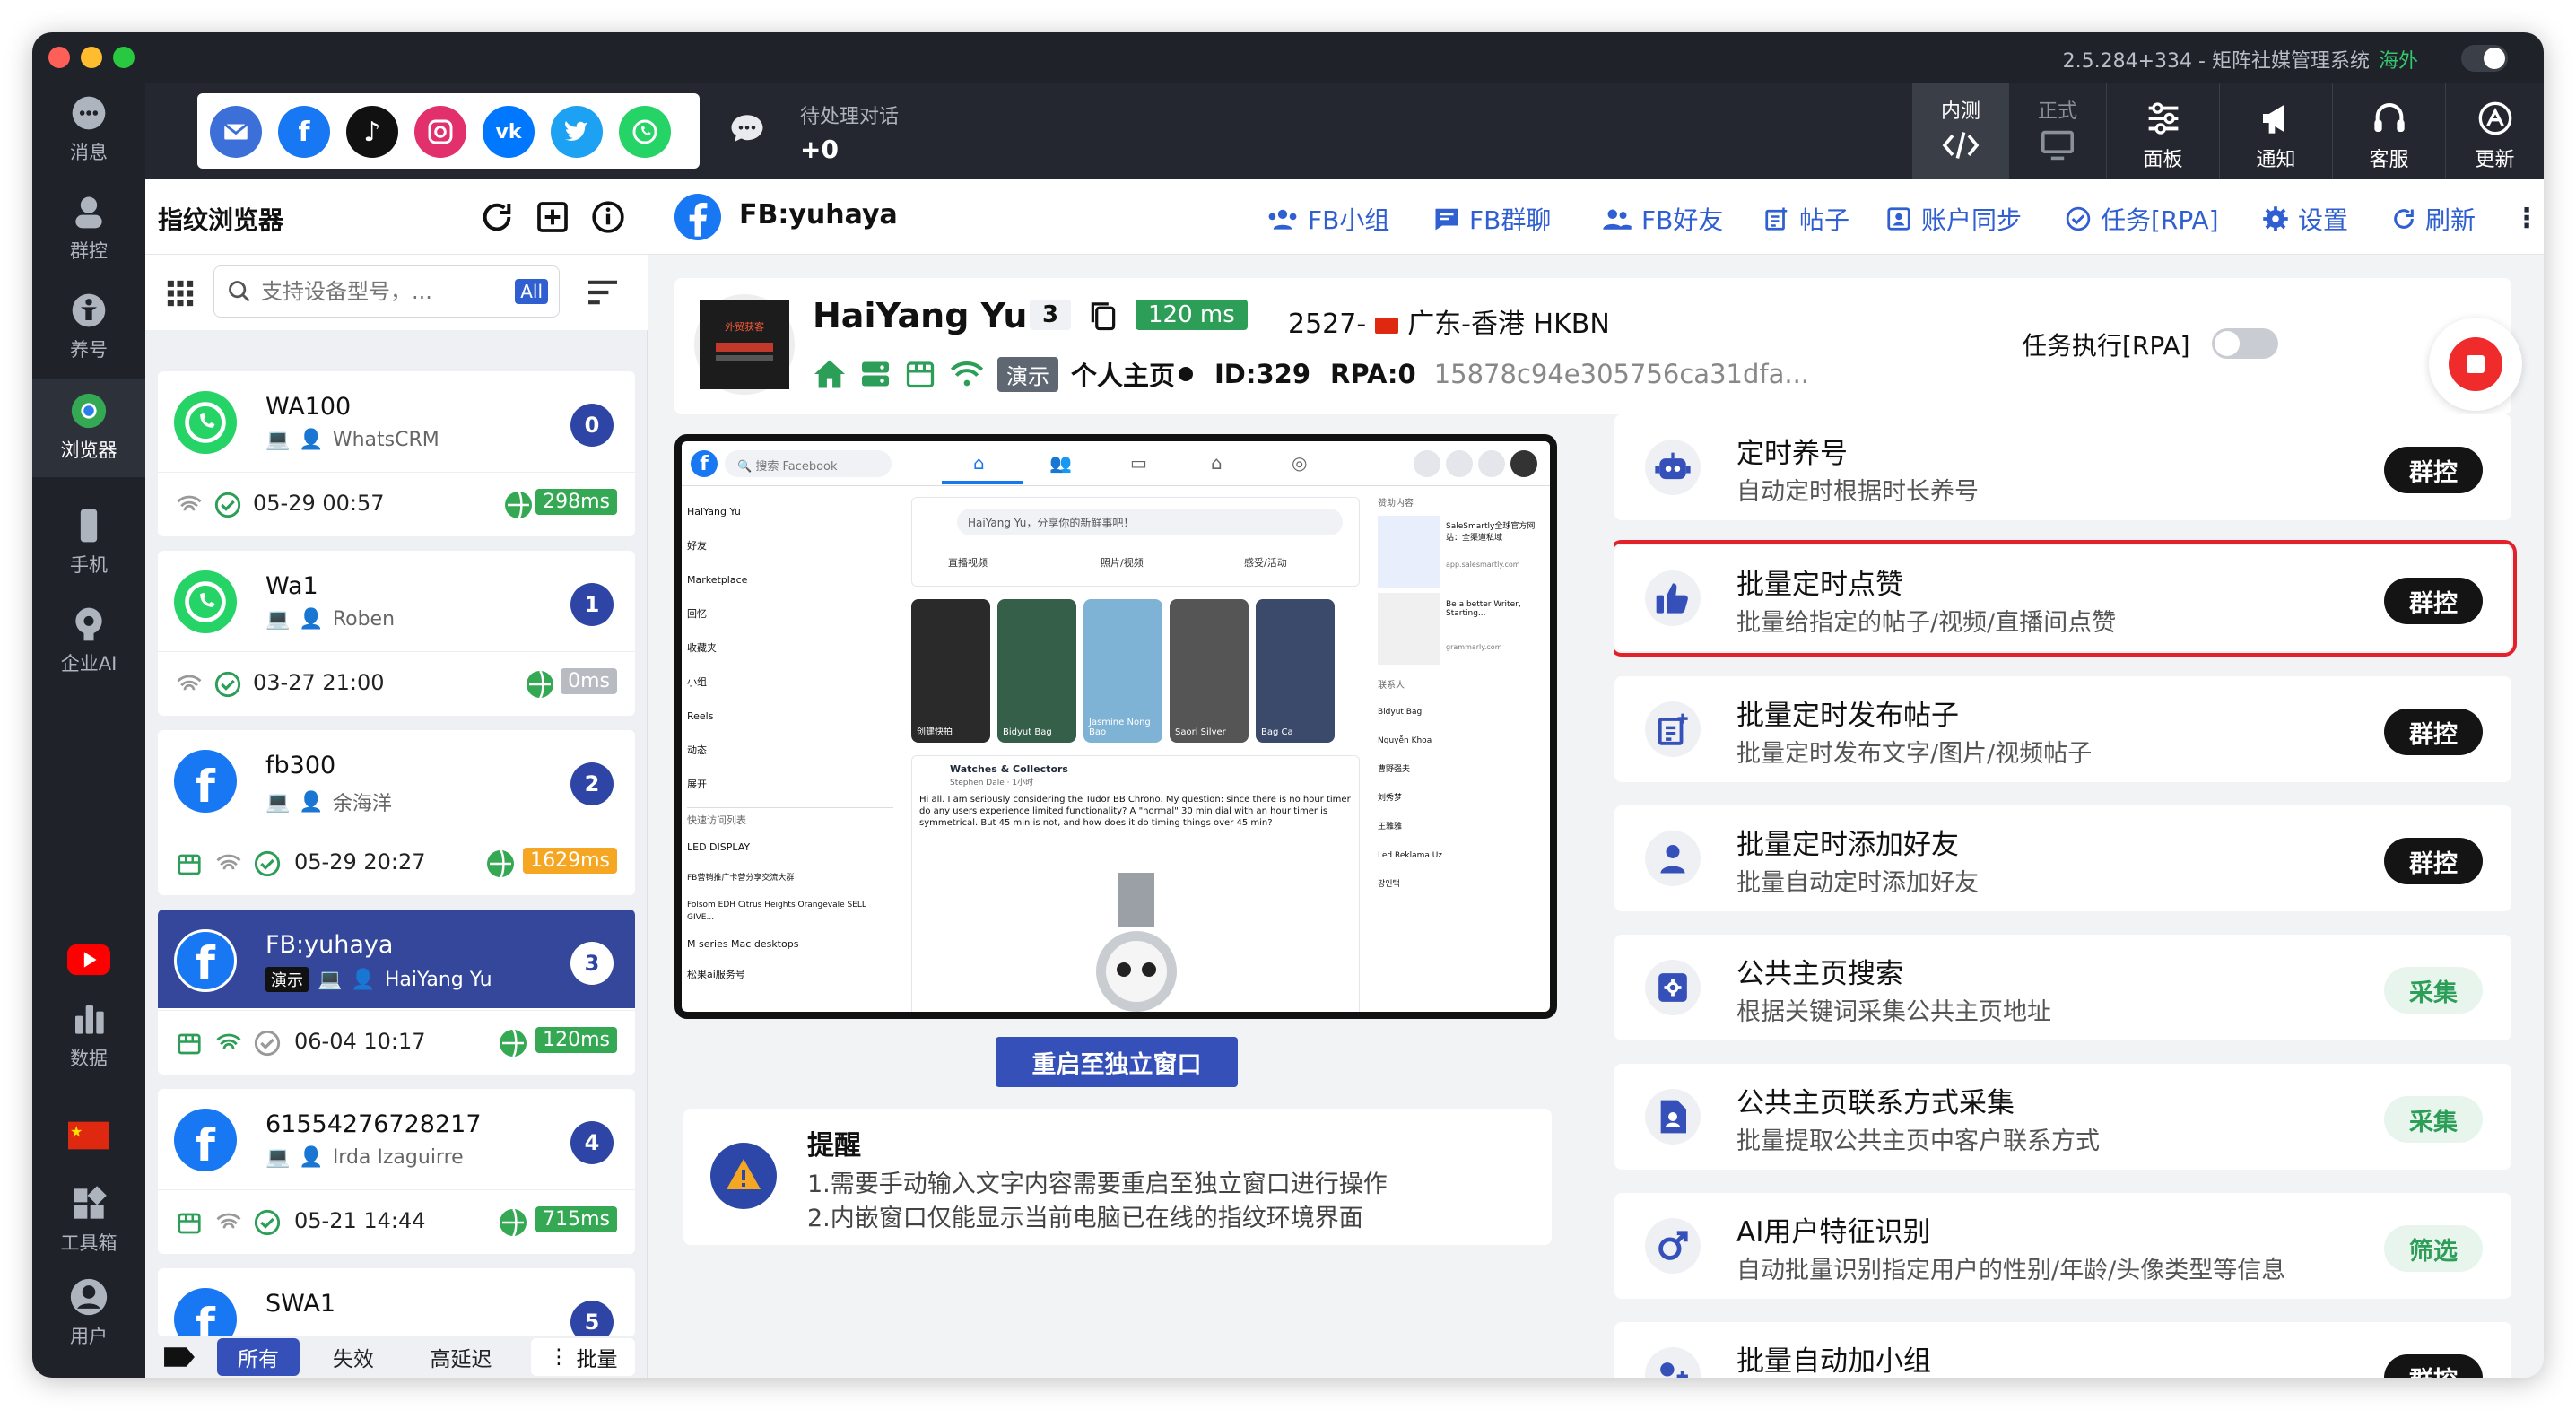 The height and width of the screenshot is (1410, 2576). What do you see at coordinates (88, 961) in the screenshot?
I see `nav-youtube` at bounding box center [88, 961].